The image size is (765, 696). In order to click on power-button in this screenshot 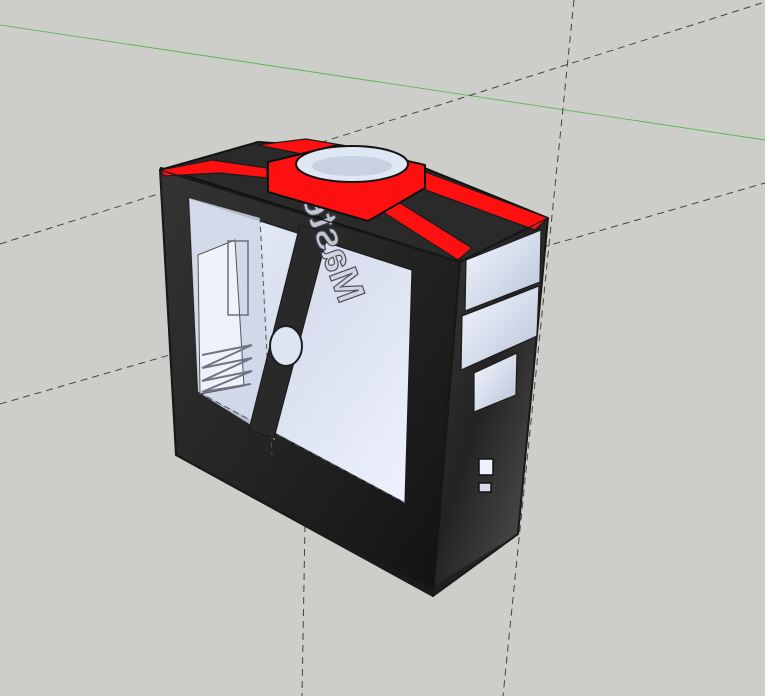, I will do `click(486, 467)`.